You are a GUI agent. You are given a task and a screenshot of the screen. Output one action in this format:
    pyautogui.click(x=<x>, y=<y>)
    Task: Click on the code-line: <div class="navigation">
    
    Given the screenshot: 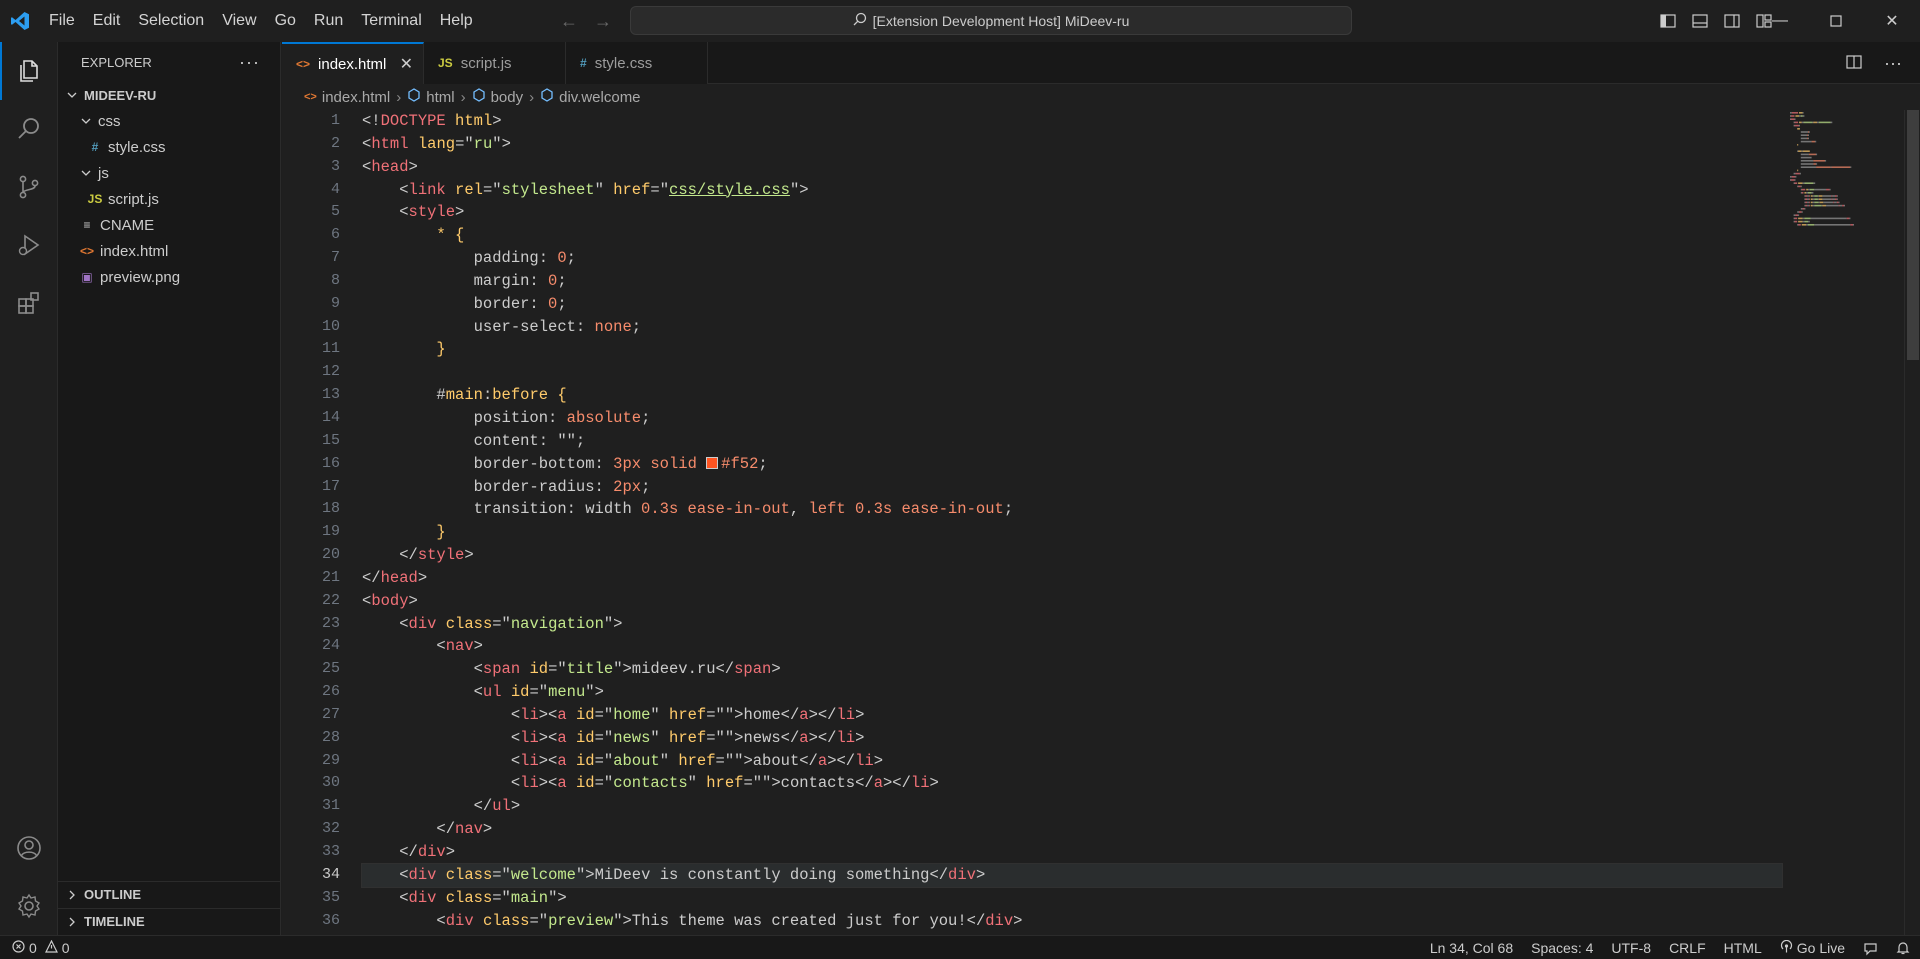 What is the action you would take?
    pyautogui.click(x=1072, y=624)
    